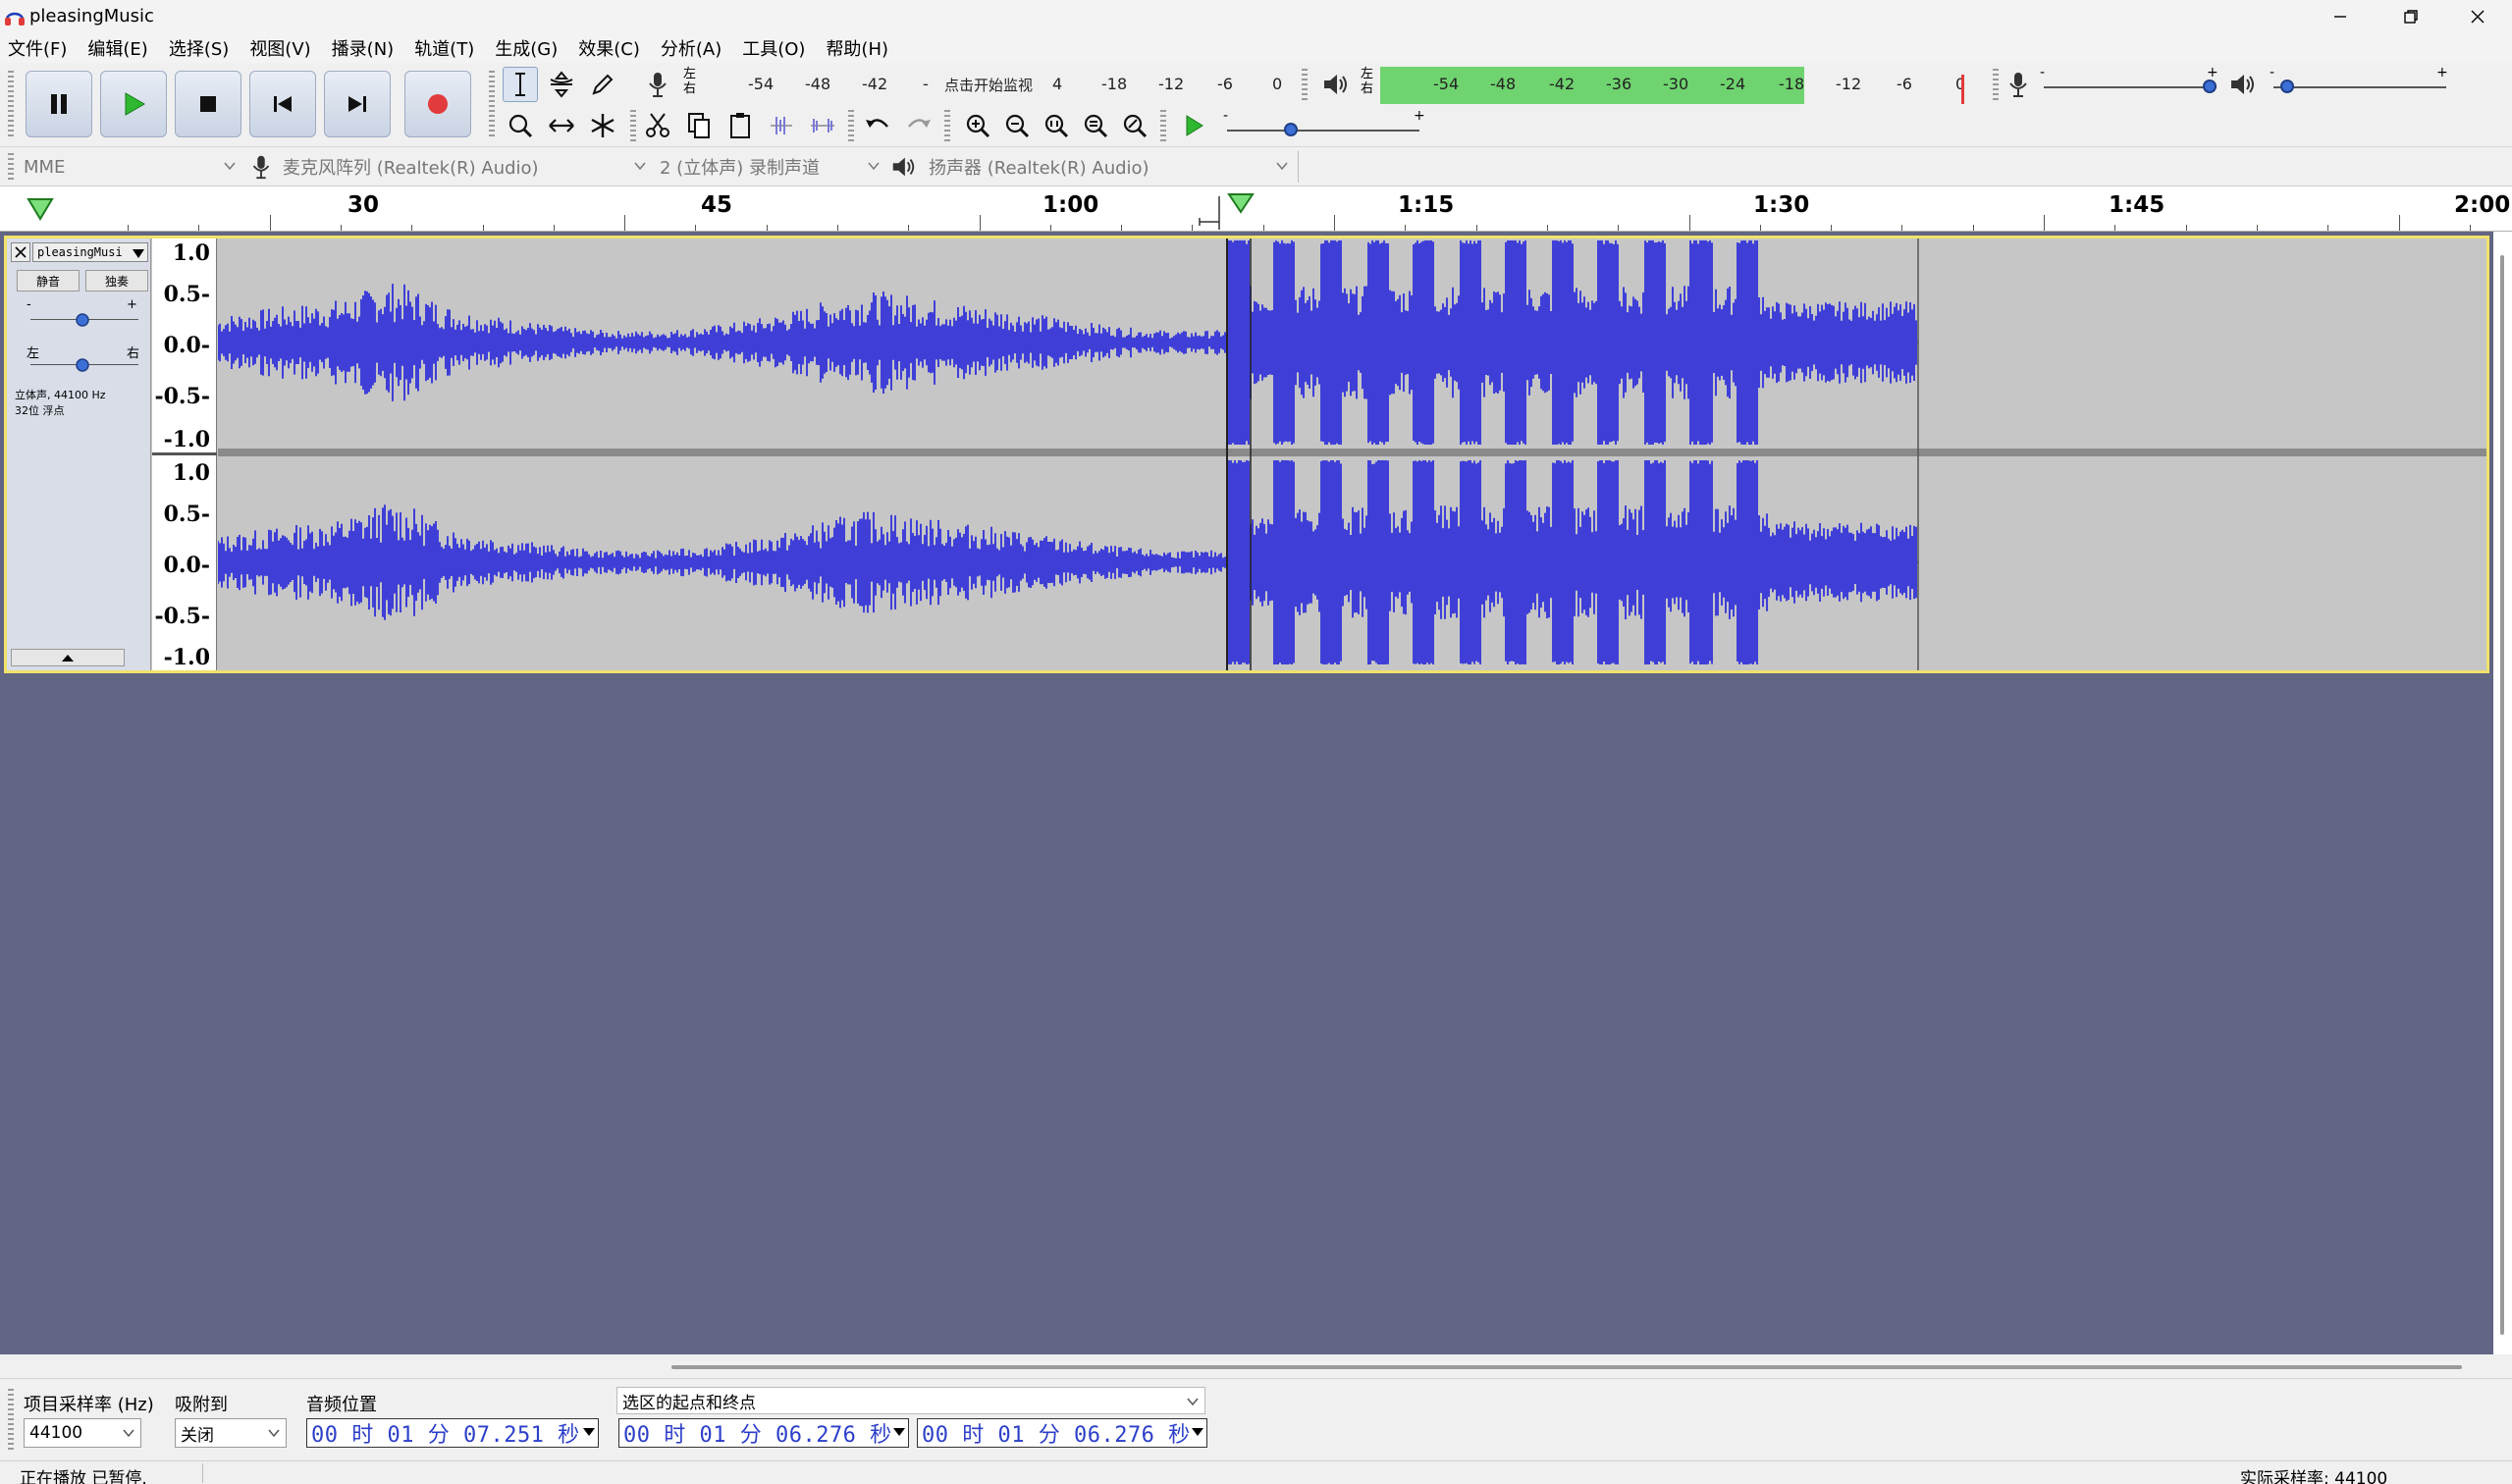 This screenshot has height=1484, width=2512. Describe the element at coordinates (691, 48) in the screenshot. I see `menu-analyze: 分析(A)` at that location.